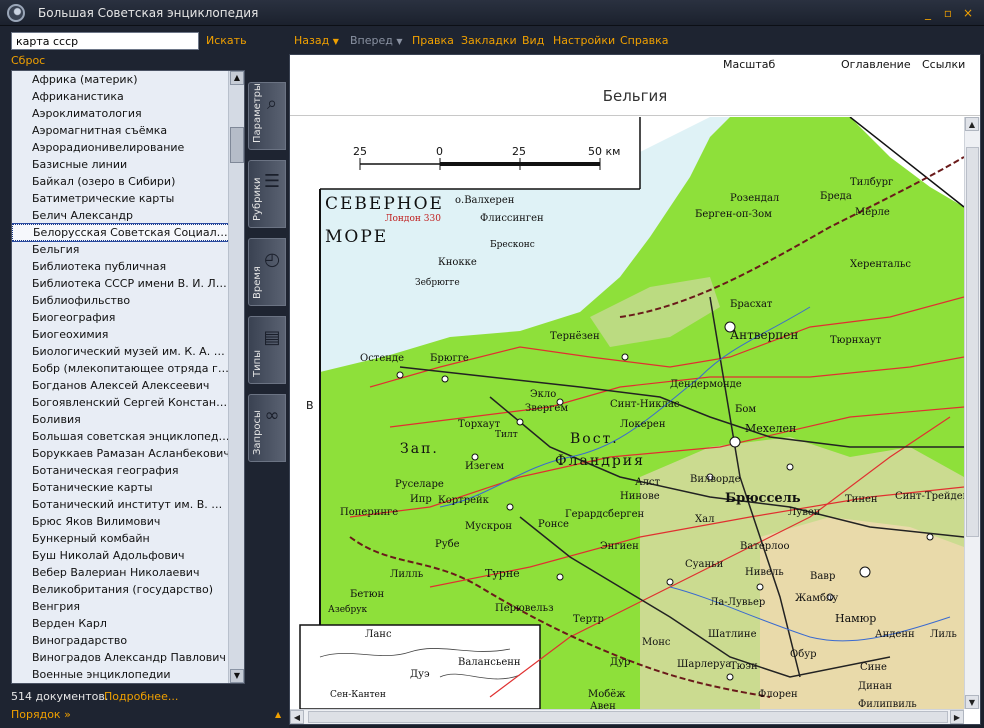 Image resolution: width=984 pixels, height=728 pixels. I want to click on scroll-left-icon: ◀, so click(297, 717).